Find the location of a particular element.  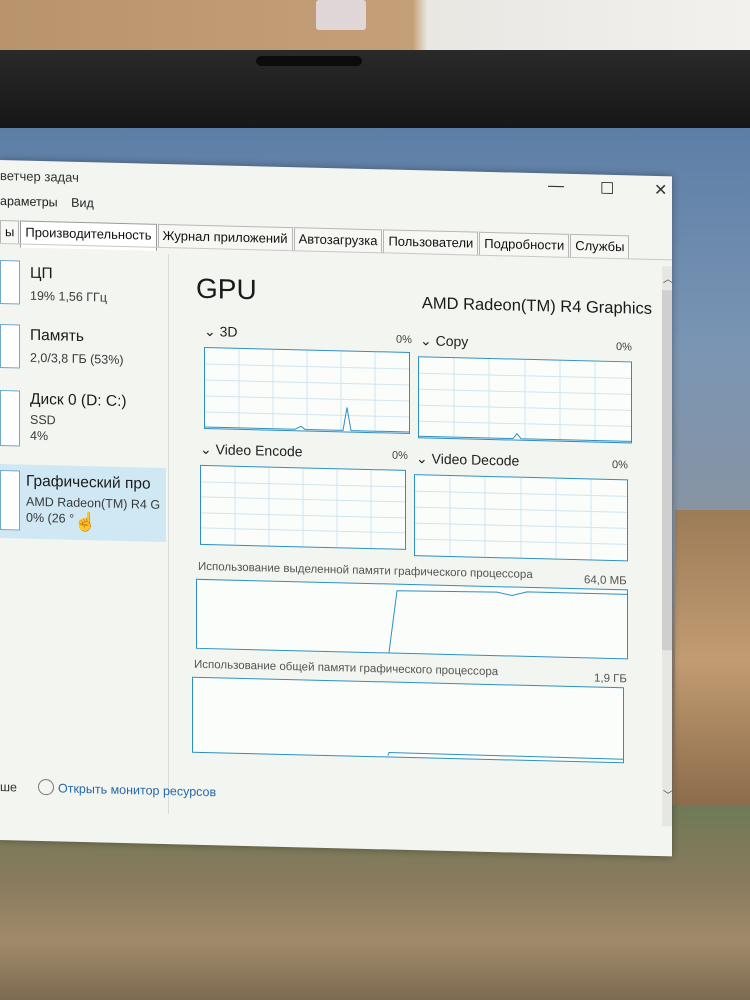

monitor-bezel is located at coordinates (375, 90).